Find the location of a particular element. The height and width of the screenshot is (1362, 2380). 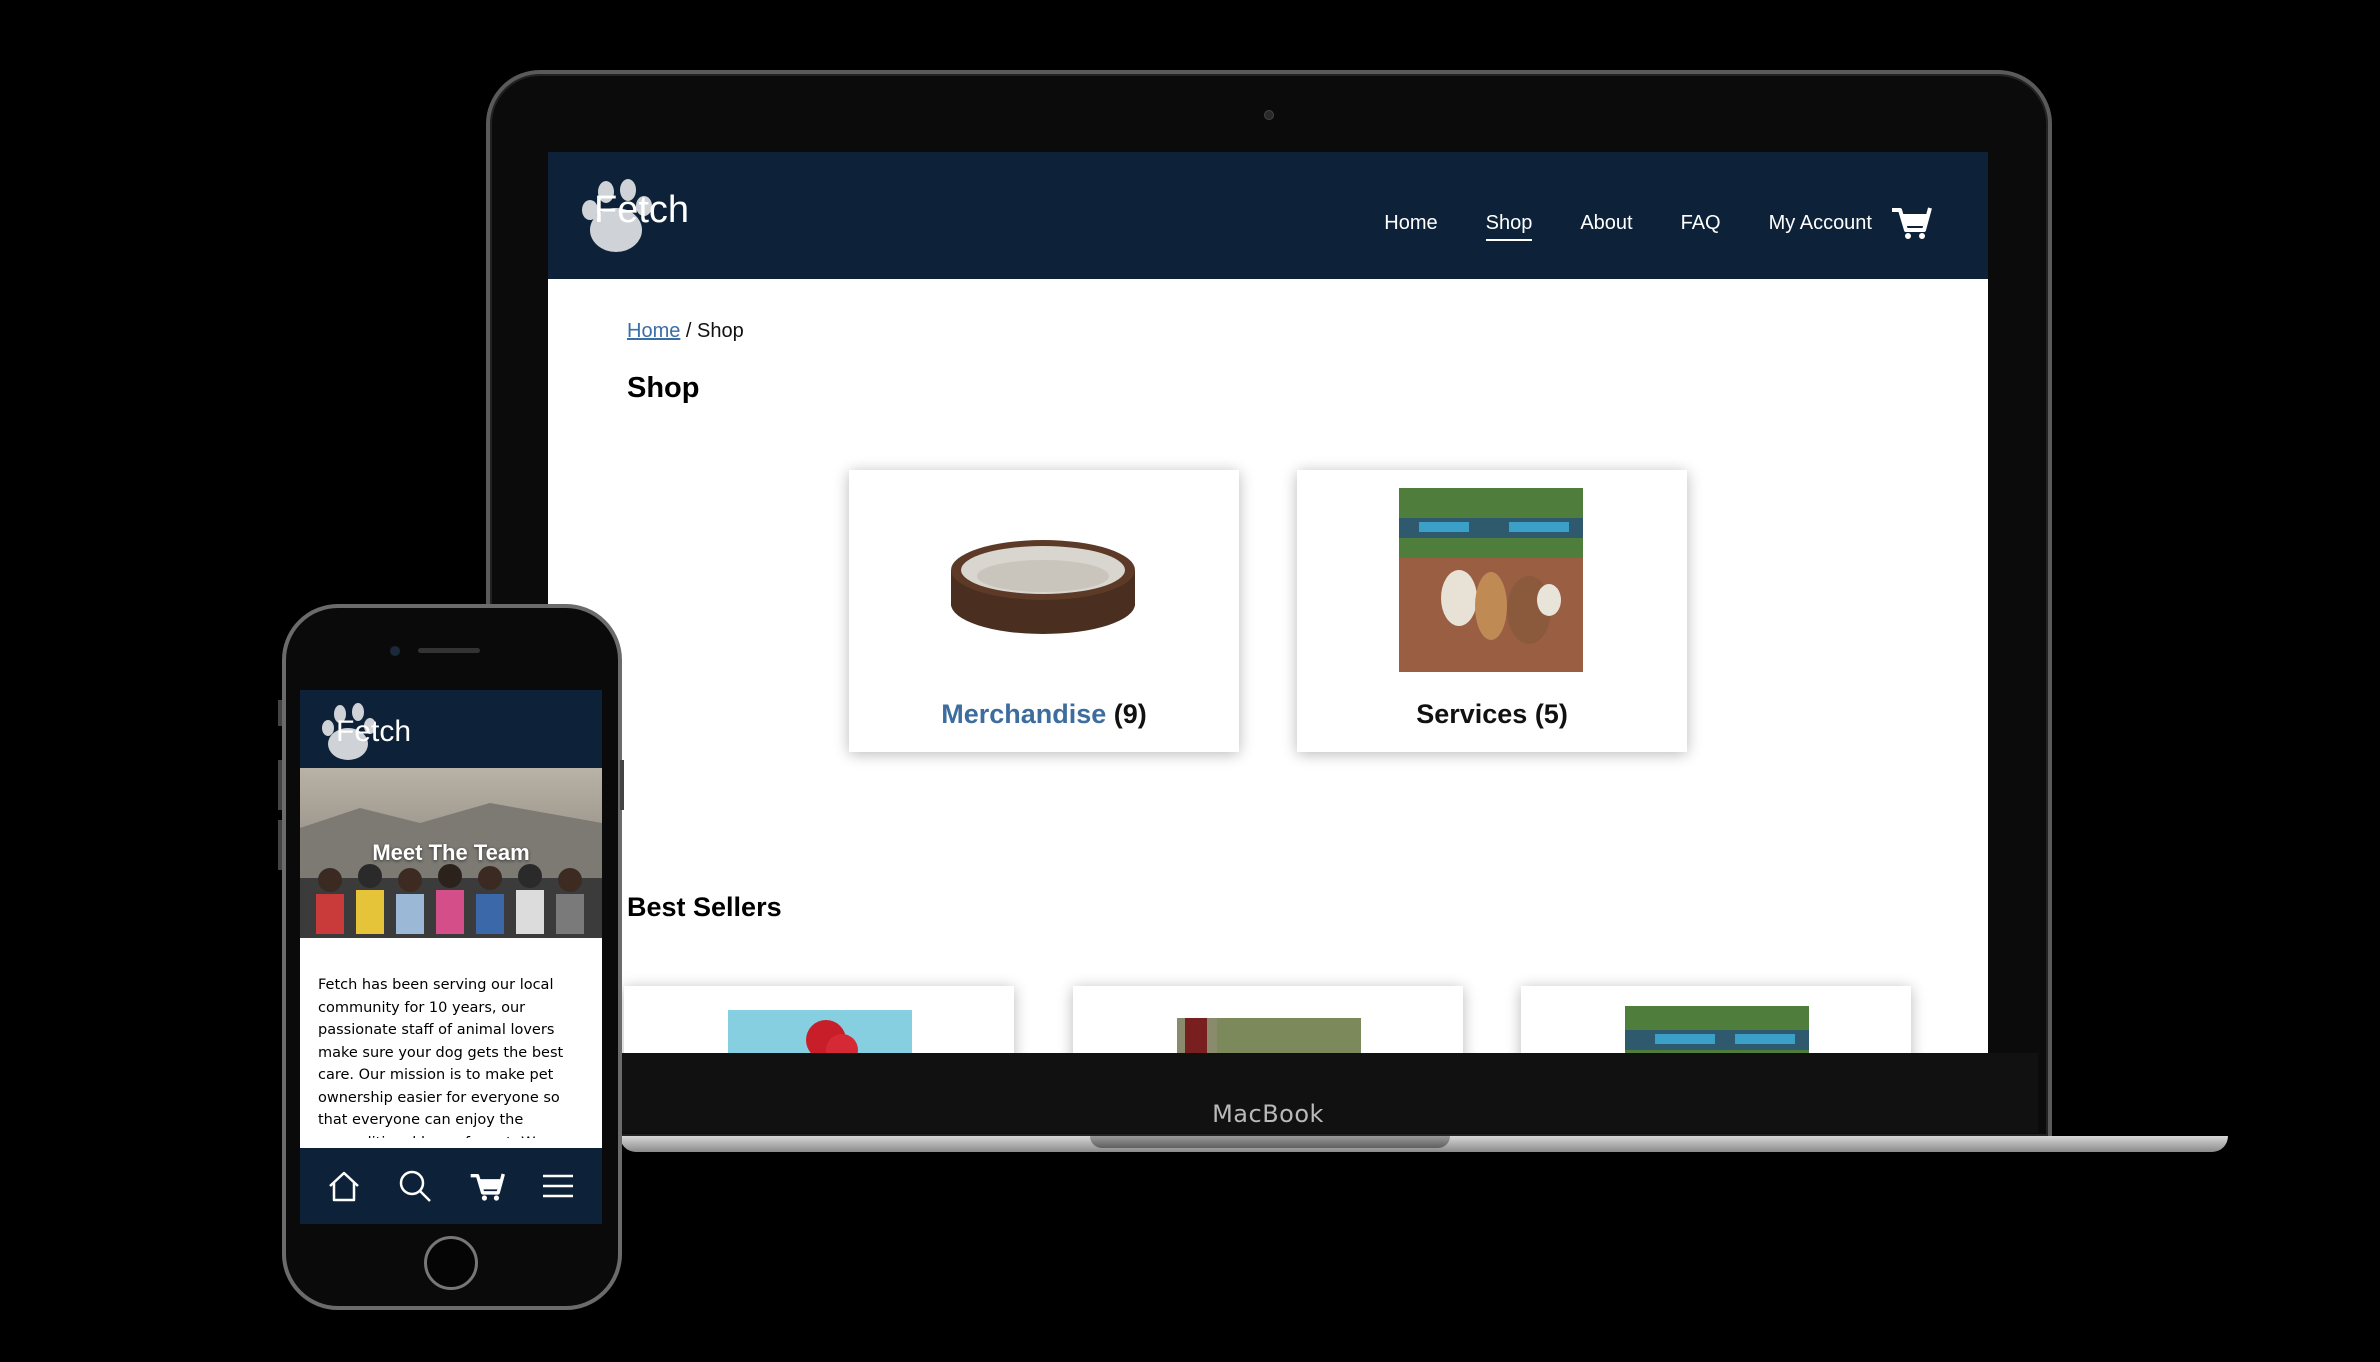

breadcrumb-home-link: Home is located at coordinates (653, 331).